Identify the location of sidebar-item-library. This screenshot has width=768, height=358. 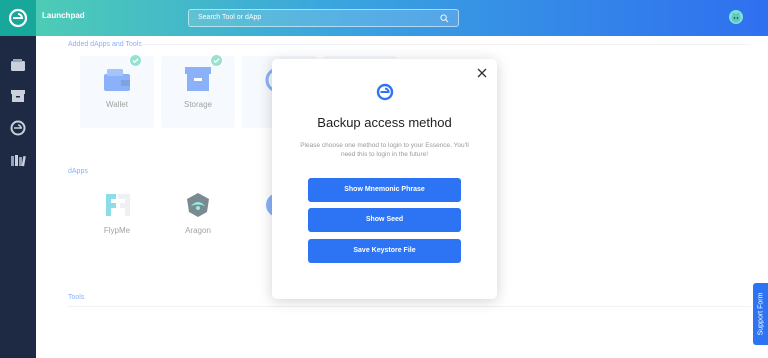
(18, 160).